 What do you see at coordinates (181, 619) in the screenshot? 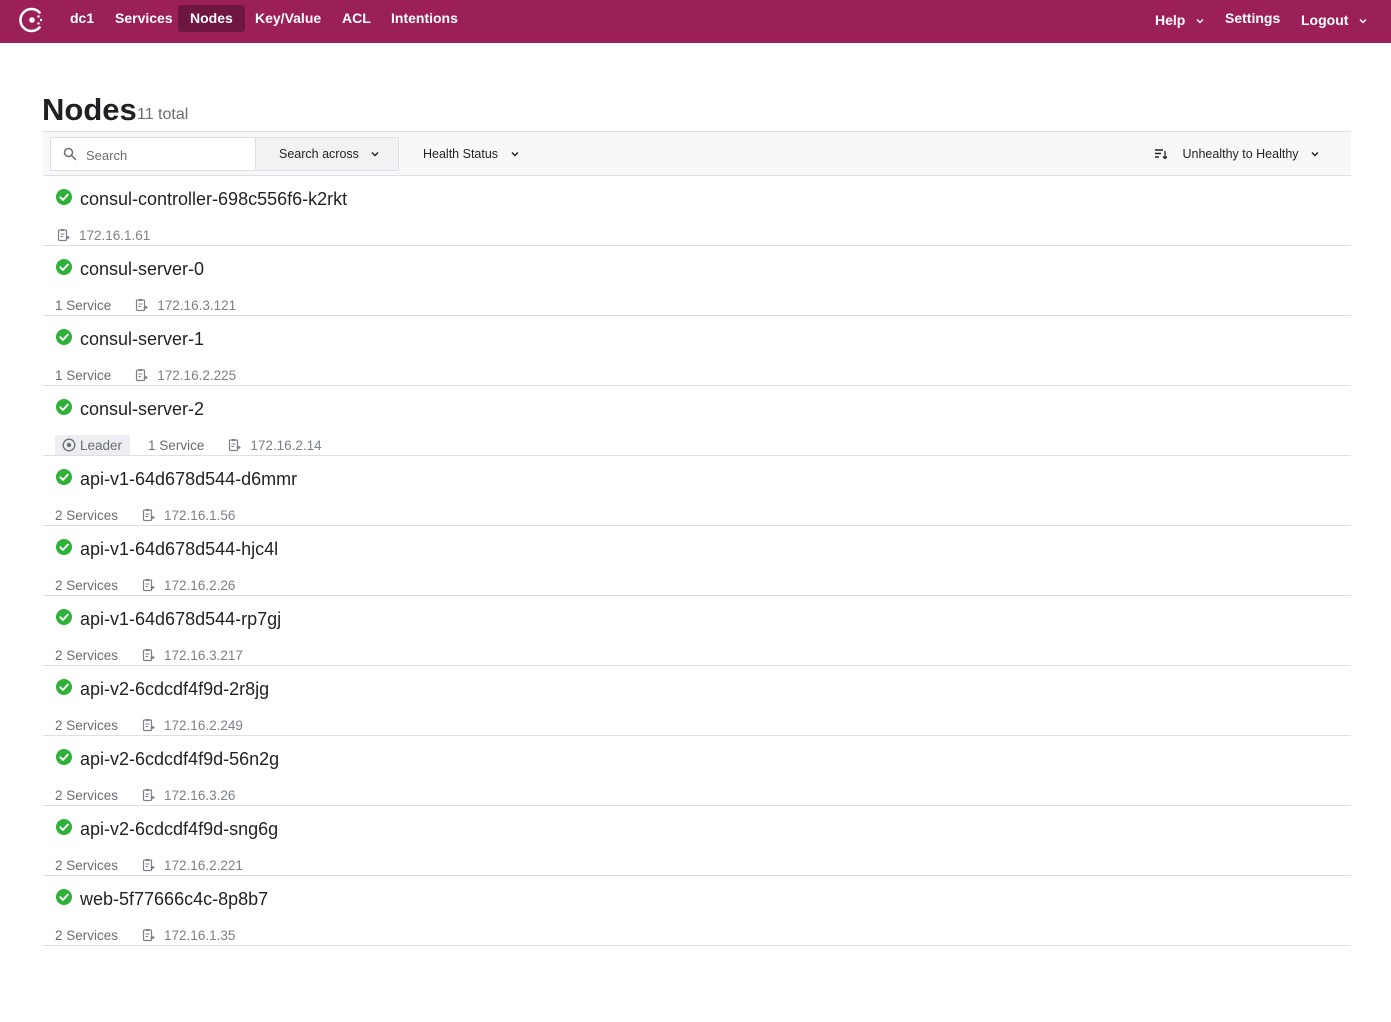
I see `node-name: api-v1-64d678d544-rp7gj` at bounding box center [181, 619].